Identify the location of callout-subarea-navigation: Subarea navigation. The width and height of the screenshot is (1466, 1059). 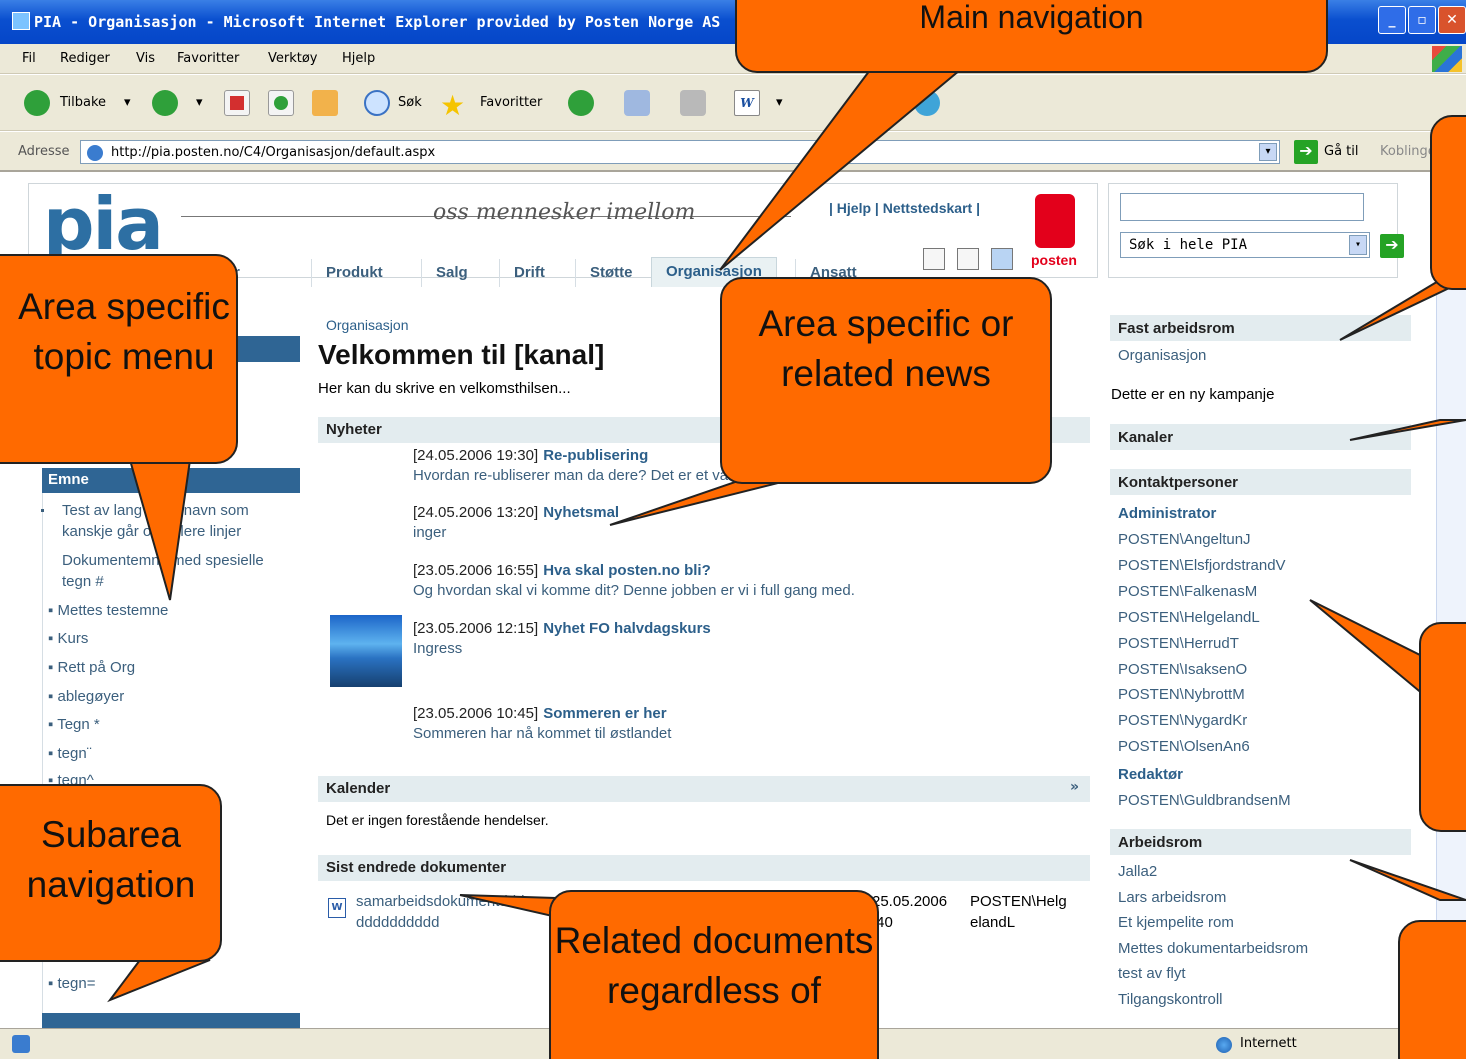
(111, 873).